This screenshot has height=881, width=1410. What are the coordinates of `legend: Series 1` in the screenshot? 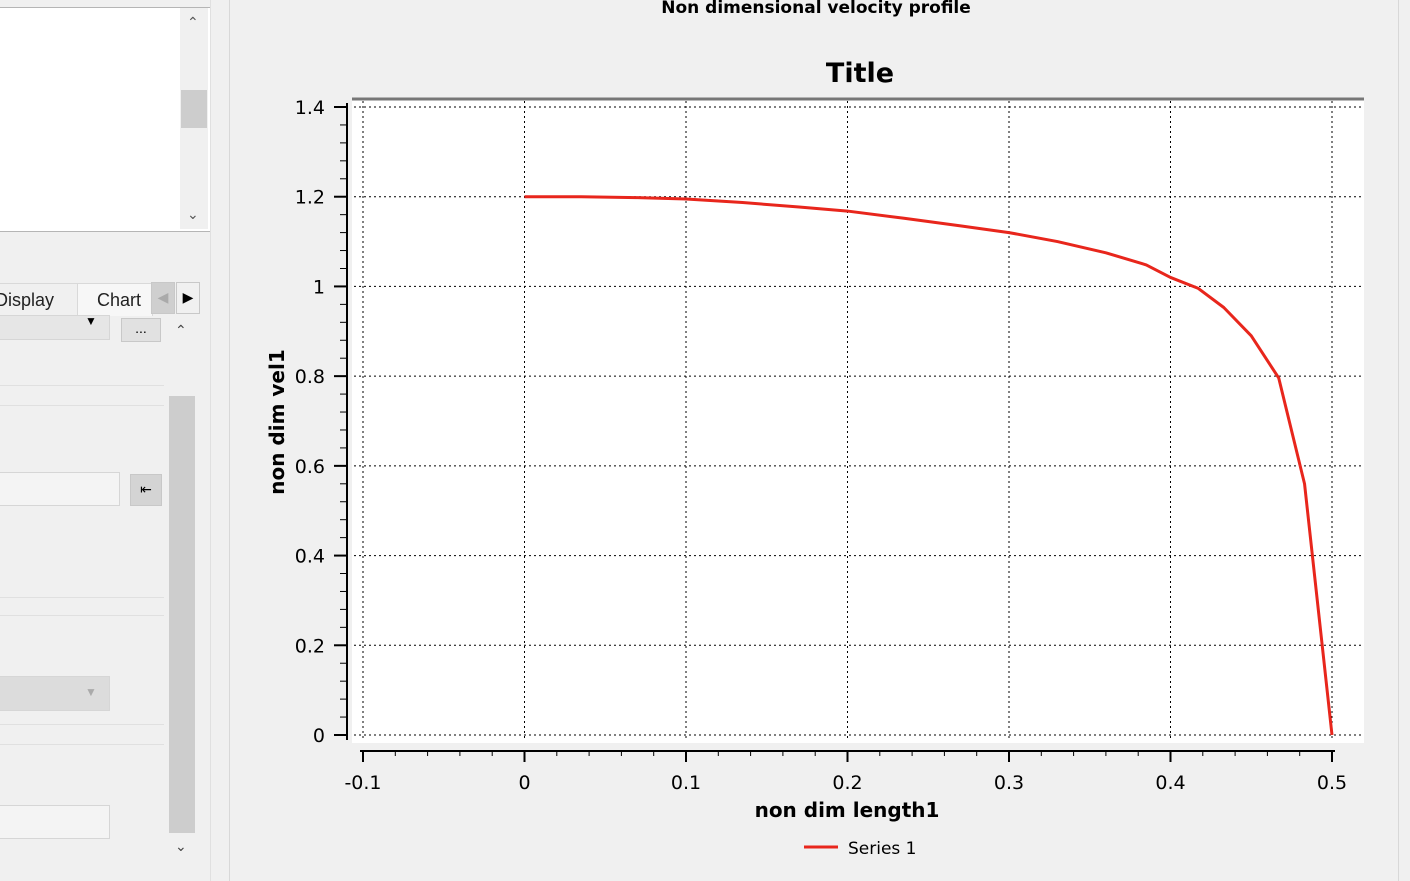 It's located at (860, 849).